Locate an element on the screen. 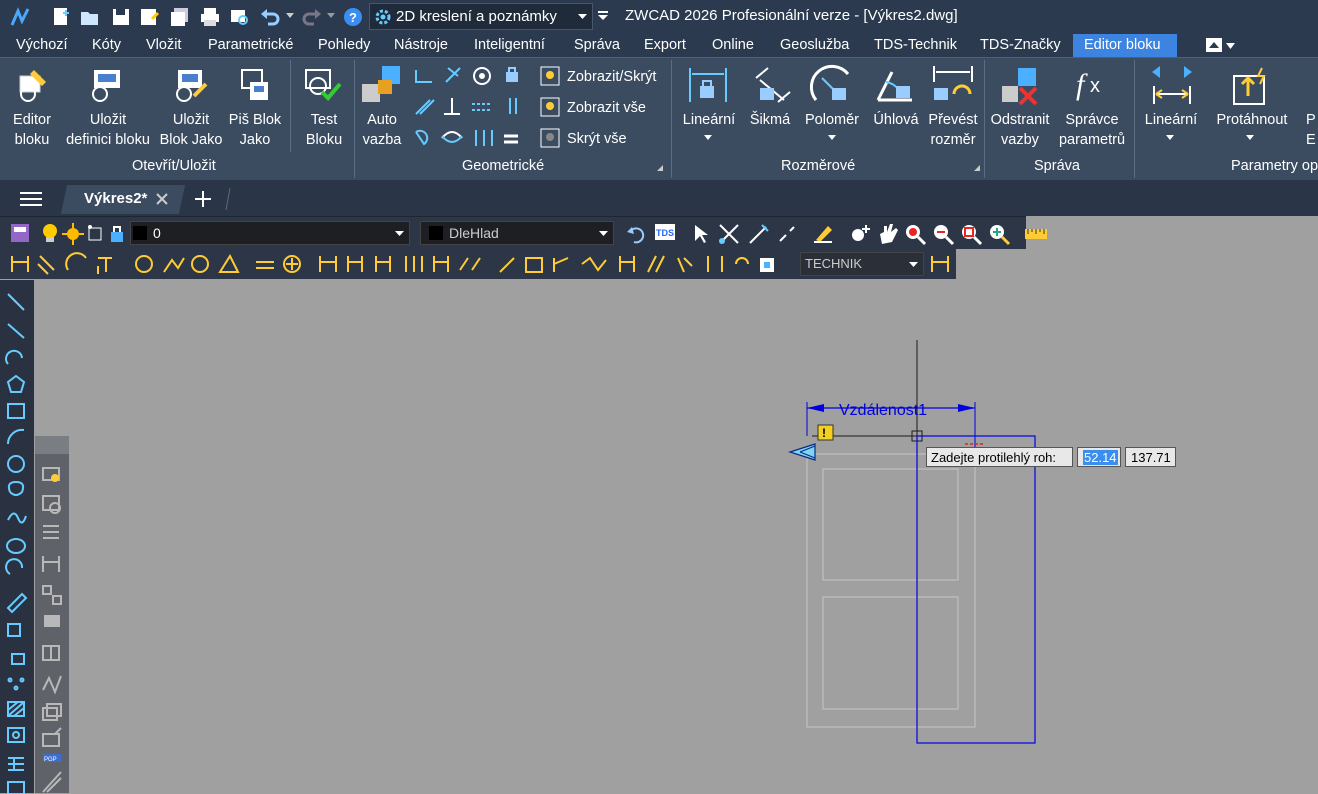  tab-geosluzba: Geoslužba is located at coordinates (814, 45).